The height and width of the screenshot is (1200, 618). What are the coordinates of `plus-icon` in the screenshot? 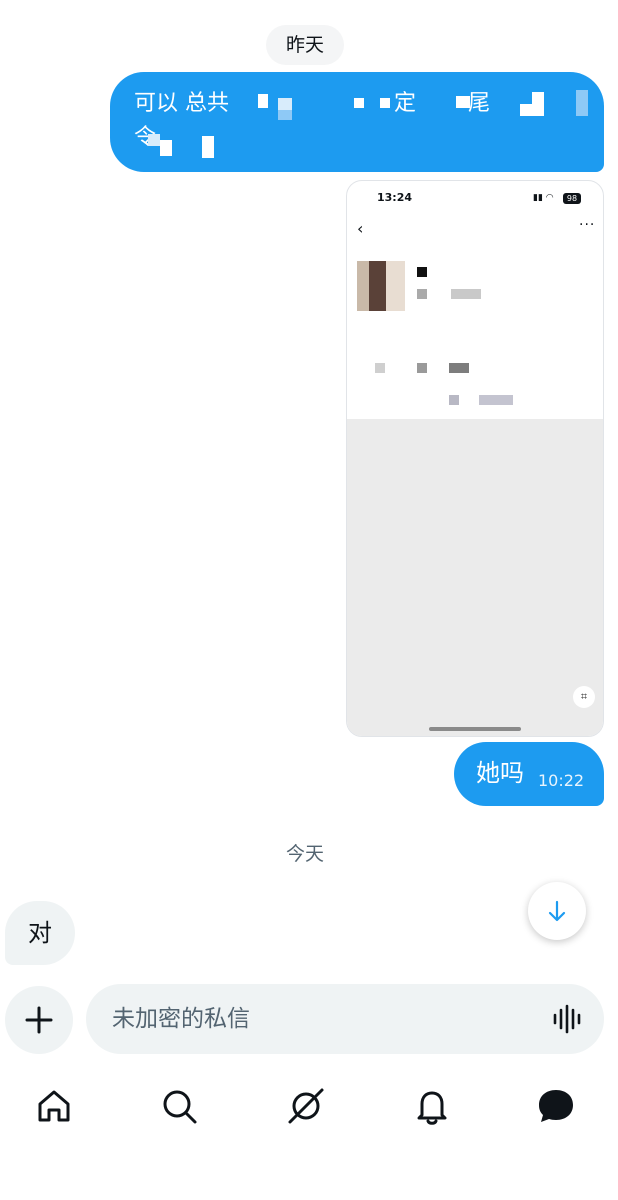 It's located at (39, 1020).